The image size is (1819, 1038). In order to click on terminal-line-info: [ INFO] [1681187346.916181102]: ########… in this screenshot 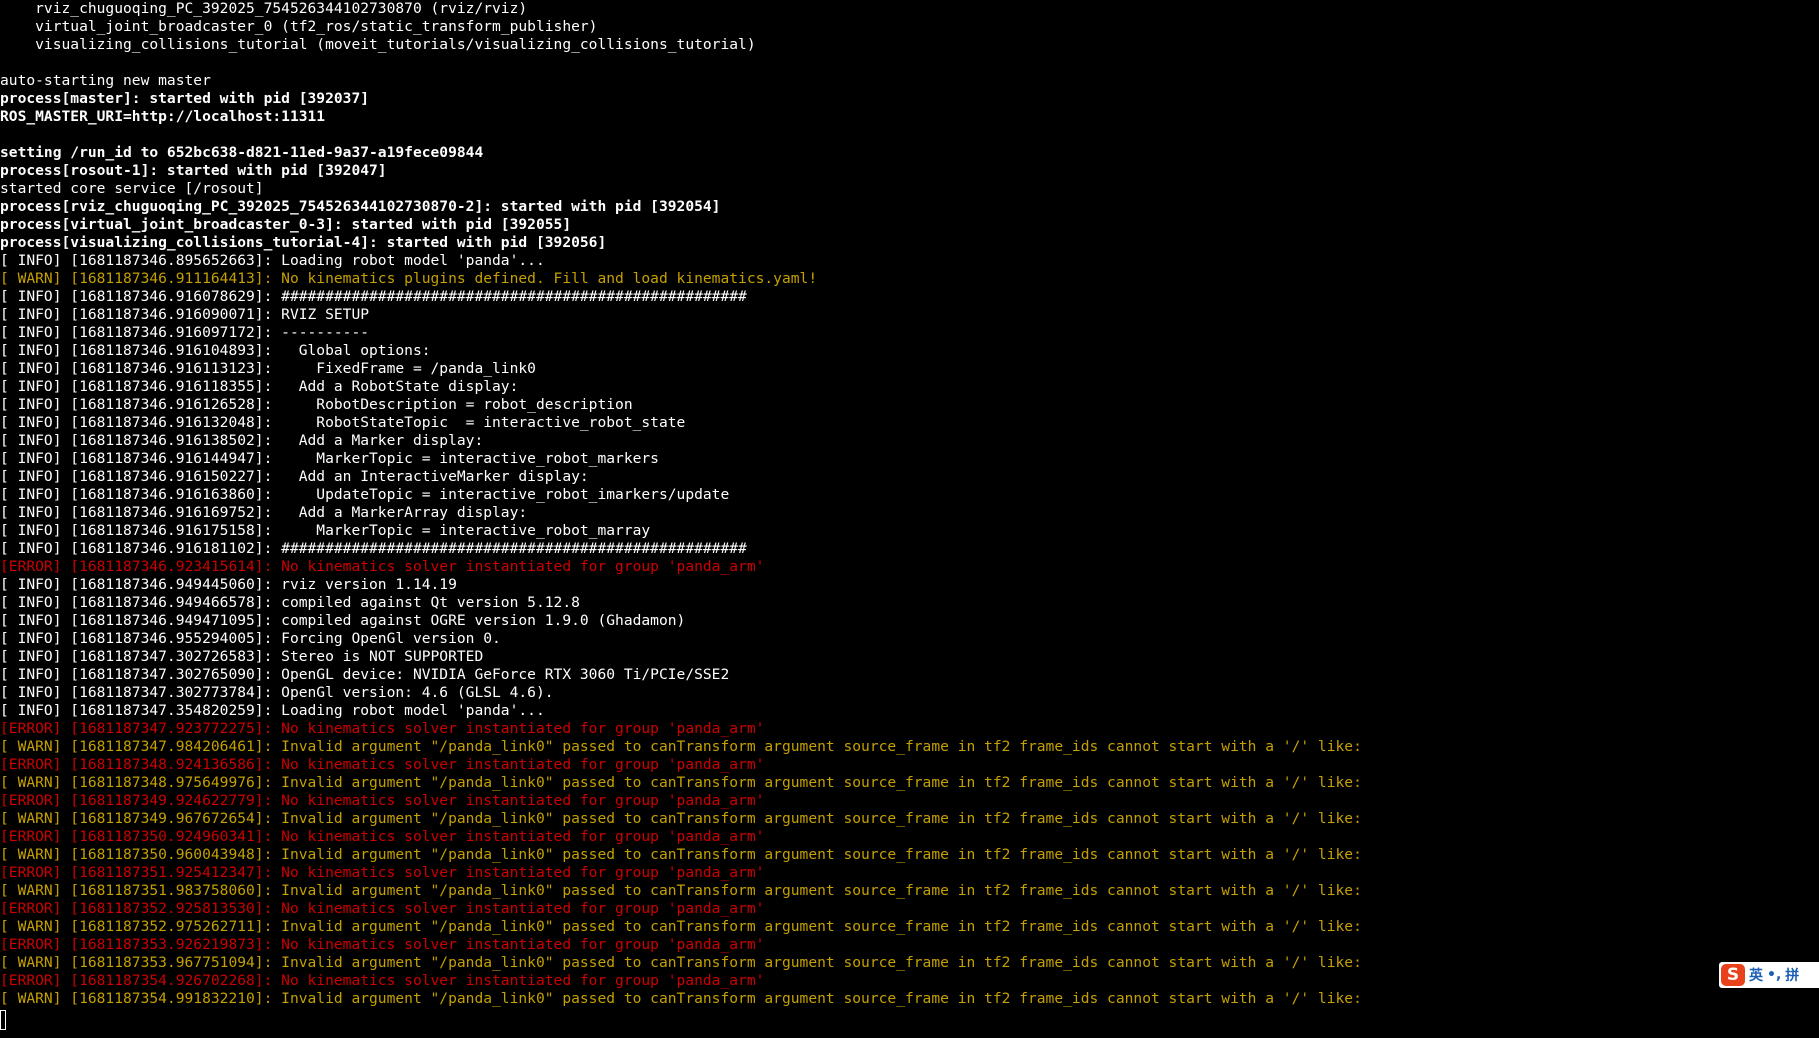, I will do `click(373, 548)`.